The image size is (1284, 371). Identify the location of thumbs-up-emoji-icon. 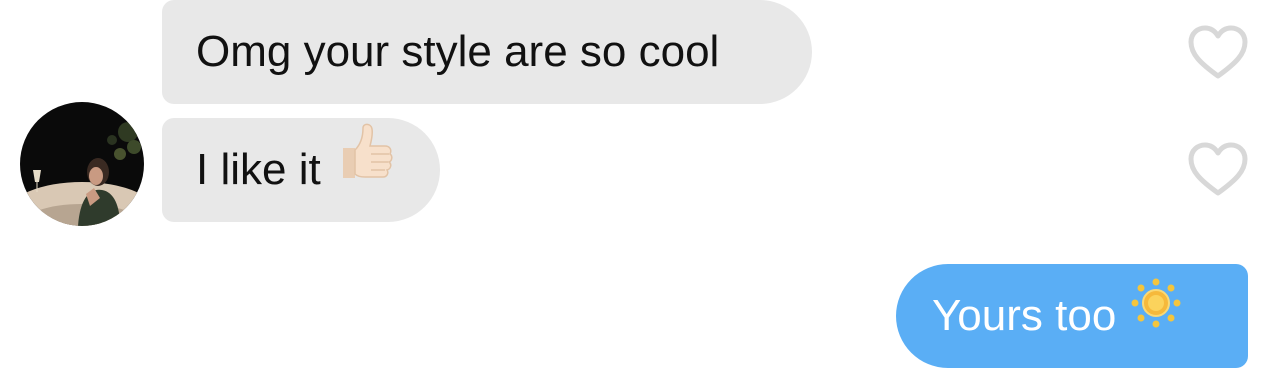
(364, 168).